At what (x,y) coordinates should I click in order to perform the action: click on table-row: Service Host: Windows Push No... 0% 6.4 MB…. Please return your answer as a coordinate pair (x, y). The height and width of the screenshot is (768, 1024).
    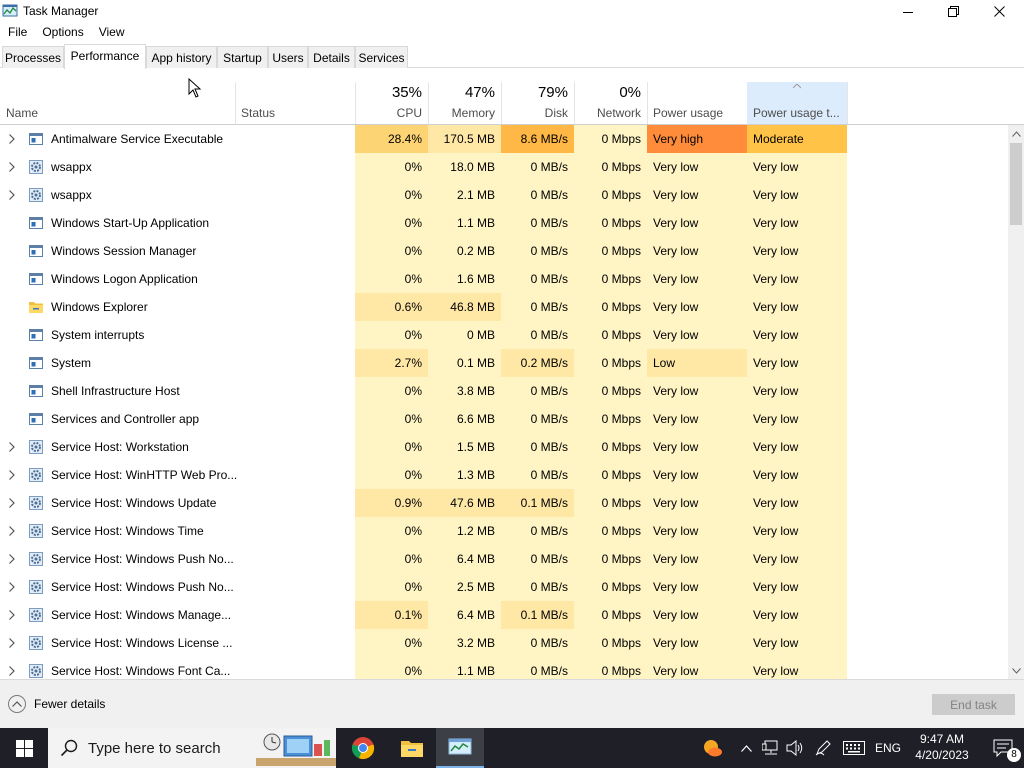
    Looking at the image, I should click on (504, 559).